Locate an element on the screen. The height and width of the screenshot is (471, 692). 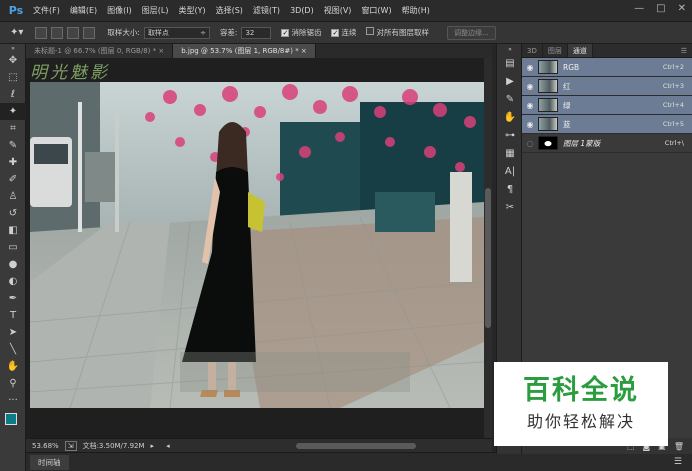
subtract-selection-icon is located at coordinates (73, 32).